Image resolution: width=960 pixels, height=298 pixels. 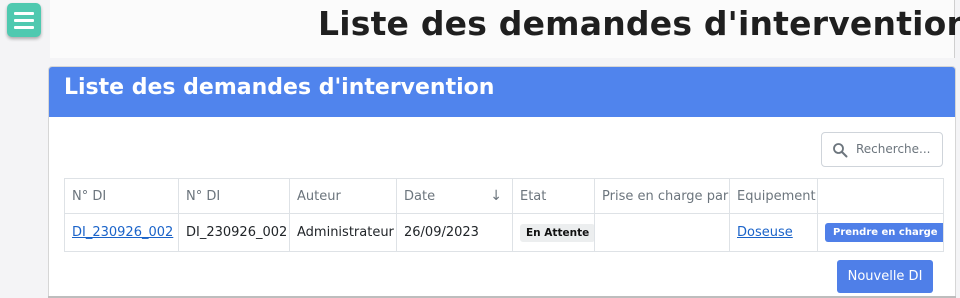 What do you see at coordinates (279, 87) in the screenshot?
I see `card-title: Liste des demandes d'intervention` at bounding box center [279, 87].